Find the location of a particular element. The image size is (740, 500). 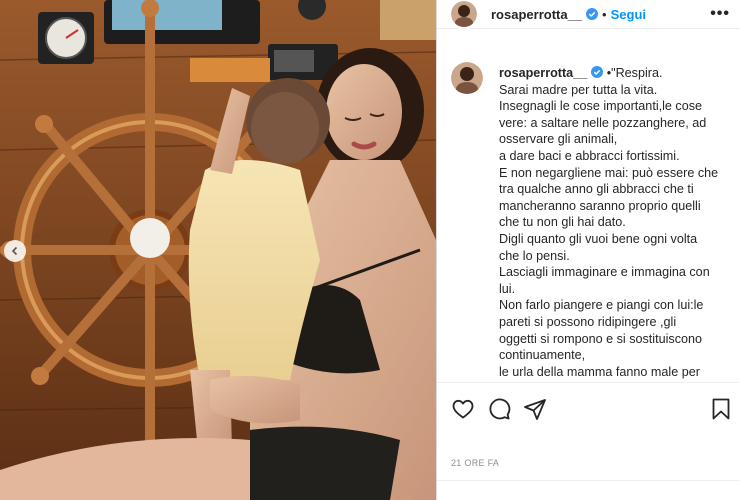

caption-line: Insegnagli le cose importanti,le cose is located at coordinates (601, 106).